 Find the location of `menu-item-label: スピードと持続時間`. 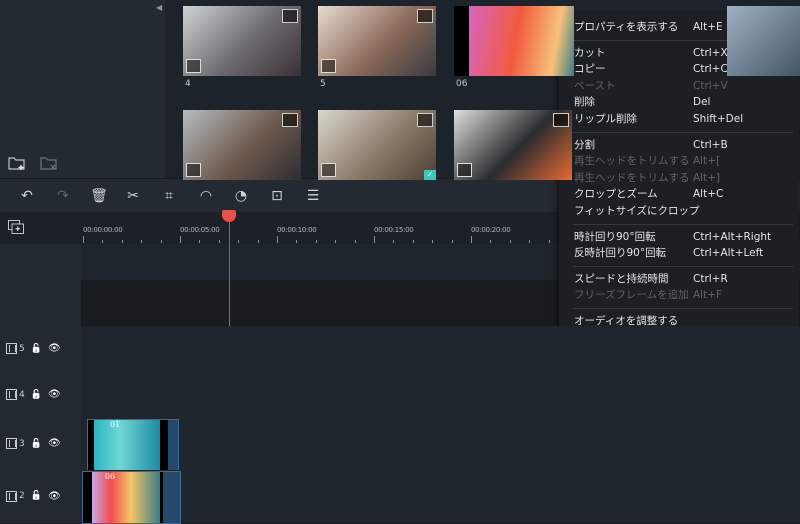

menu-item-label: スピードと持続時間 is located at coordinates (621, 278).